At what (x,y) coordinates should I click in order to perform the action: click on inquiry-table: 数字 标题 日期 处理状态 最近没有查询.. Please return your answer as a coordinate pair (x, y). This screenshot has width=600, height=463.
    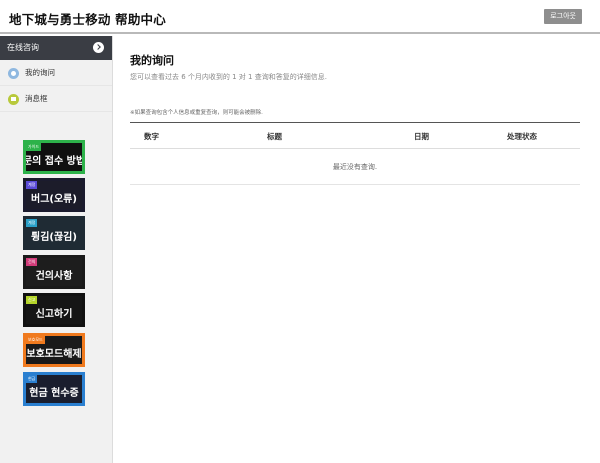
    Looking at the image, I should click on (355, 153).